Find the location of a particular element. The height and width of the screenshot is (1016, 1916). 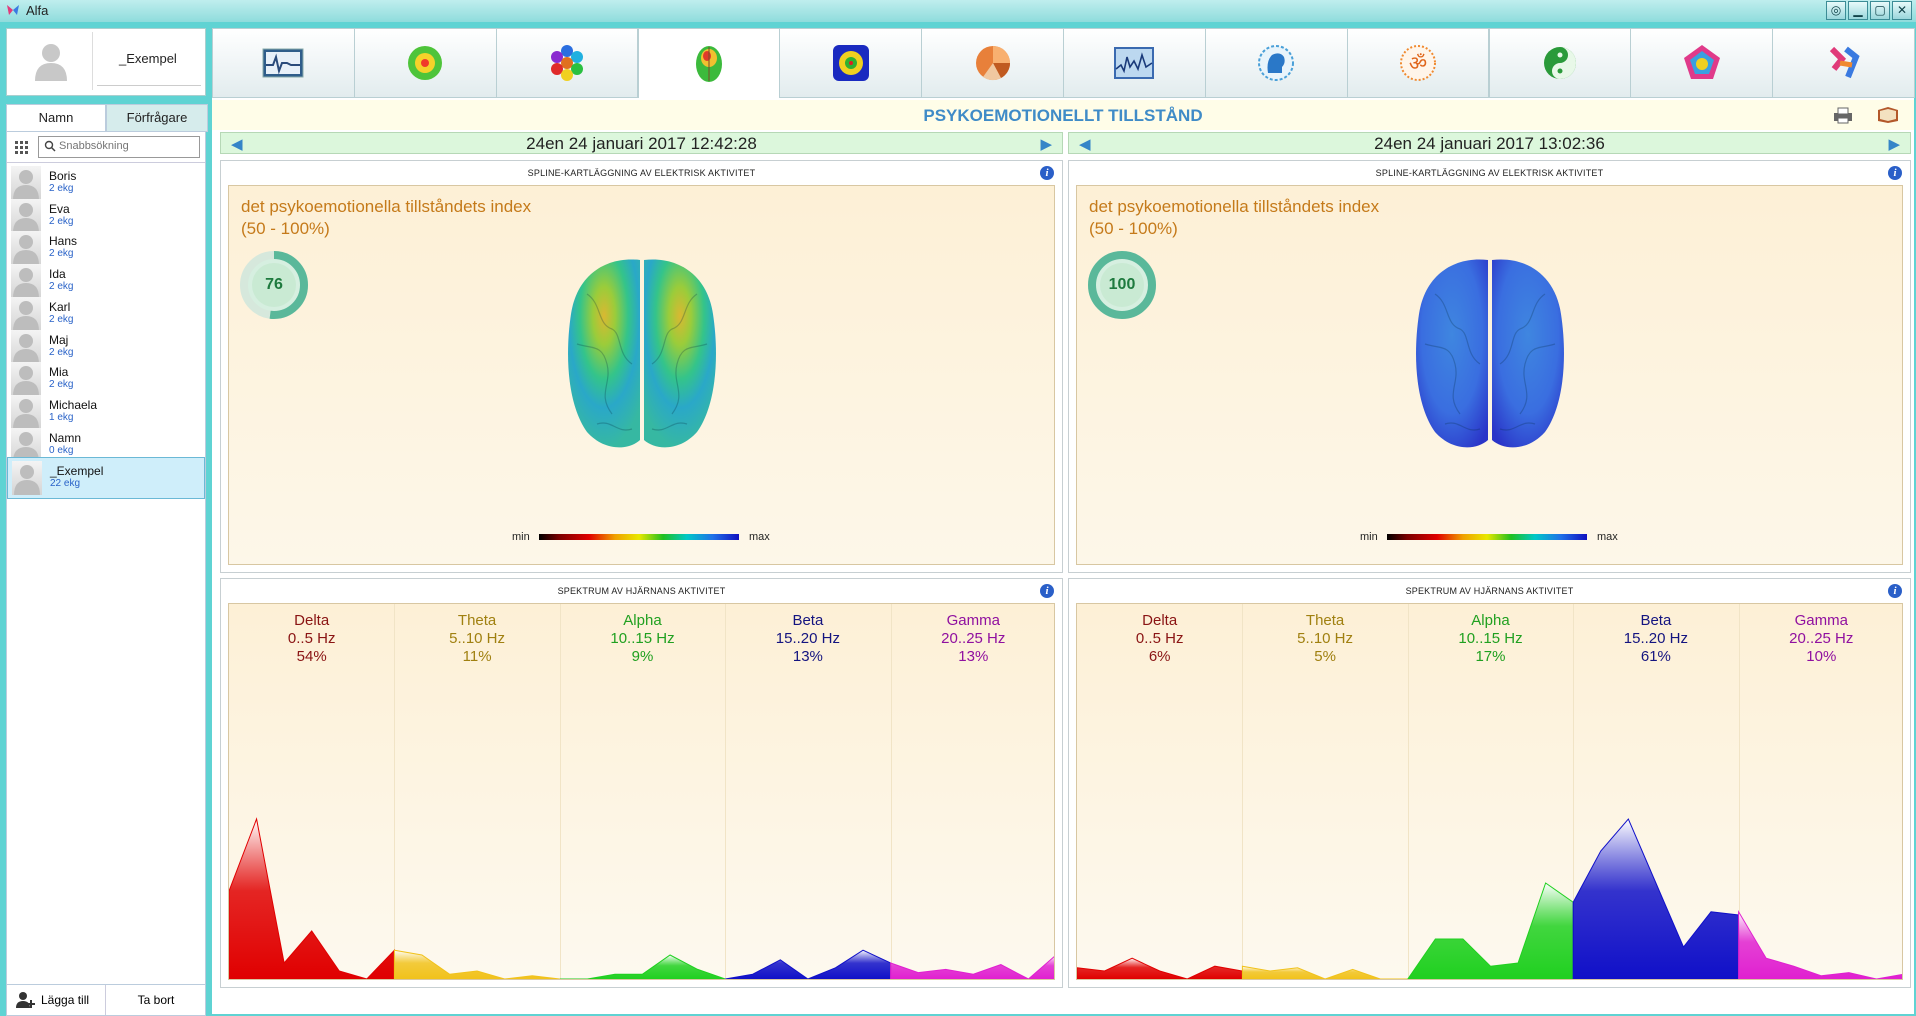

person-name: _Exempel is located at coordinates (77, 471).